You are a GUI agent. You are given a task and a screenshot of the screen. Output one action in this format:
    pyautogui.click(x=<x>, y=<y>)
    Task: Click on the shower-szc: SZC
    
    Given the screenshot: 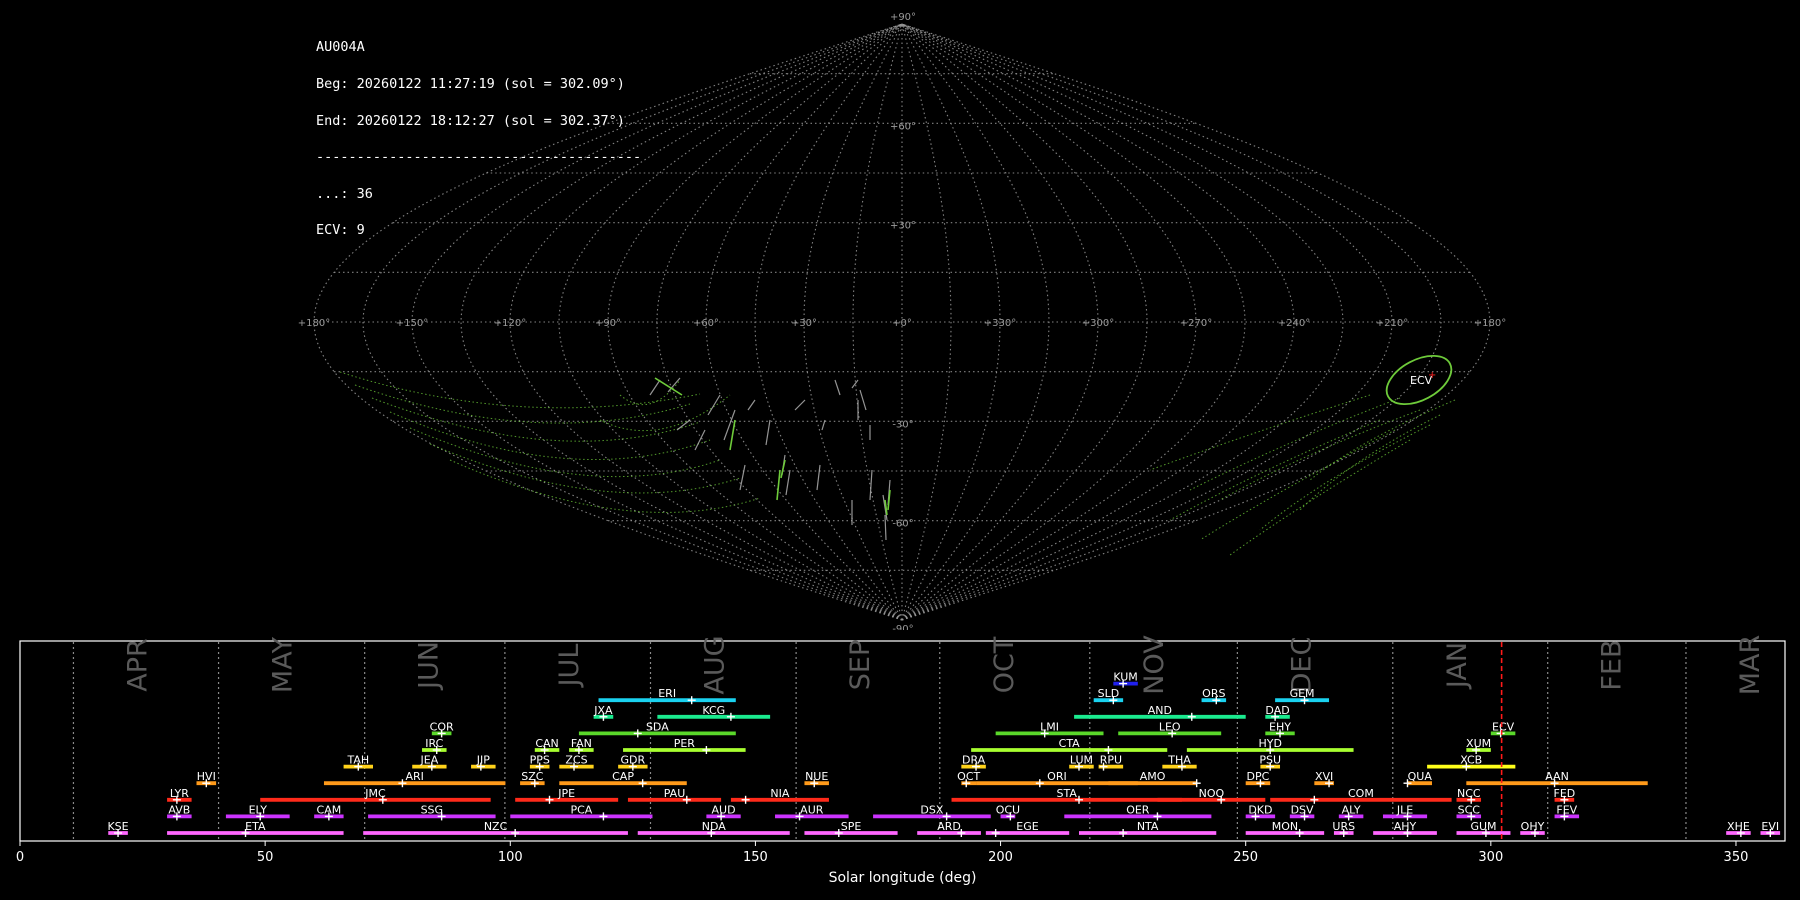 What is the action you would take?
    pyautogui.click(x=532, y=779)
    